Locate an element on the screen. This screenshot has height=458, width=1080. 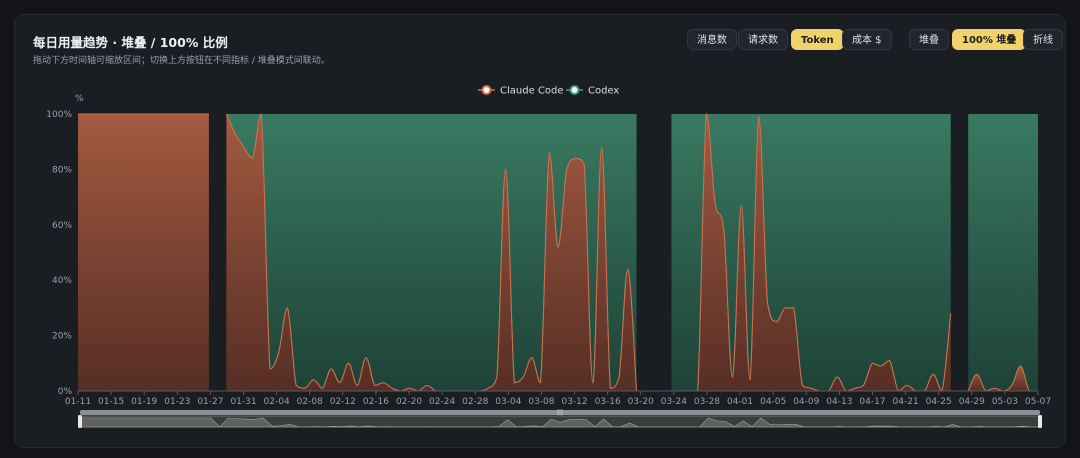
x-tick-label: 05-03 is located at coordinates (1005, 402).